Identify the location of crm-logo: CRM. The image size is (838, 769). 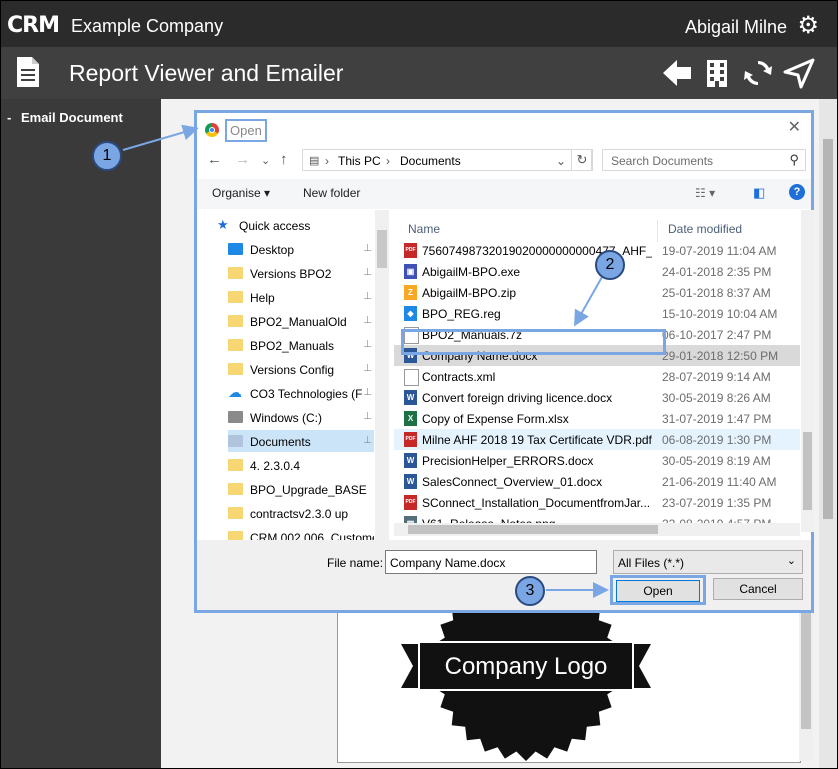
(33, 25).